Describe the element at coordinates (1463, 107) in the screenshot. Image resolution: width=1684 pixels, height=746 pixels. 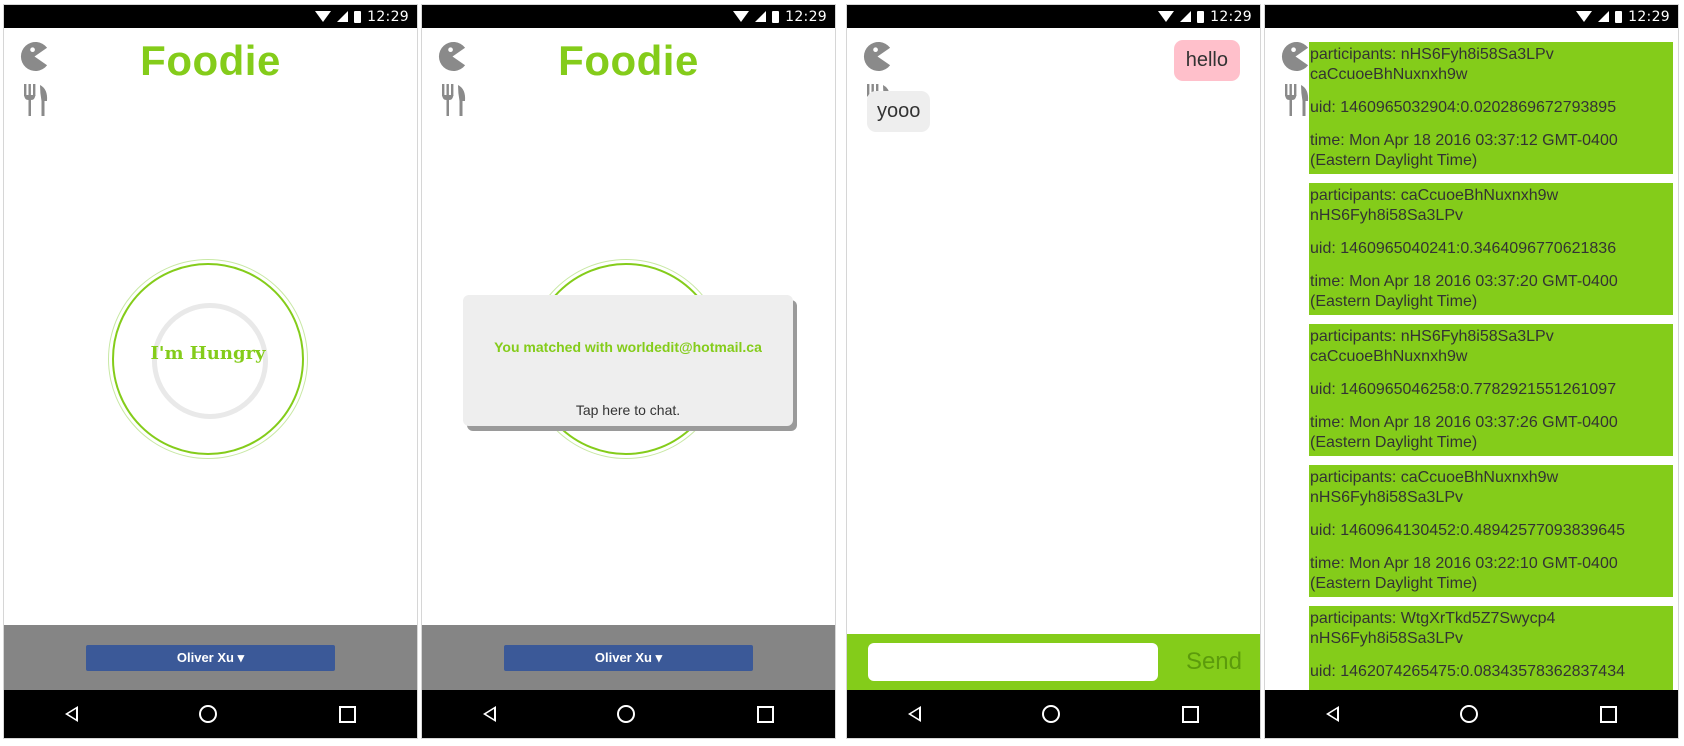
I see `conversation-uid: uid: 1460965032904:0.0202869672793895` at that location.